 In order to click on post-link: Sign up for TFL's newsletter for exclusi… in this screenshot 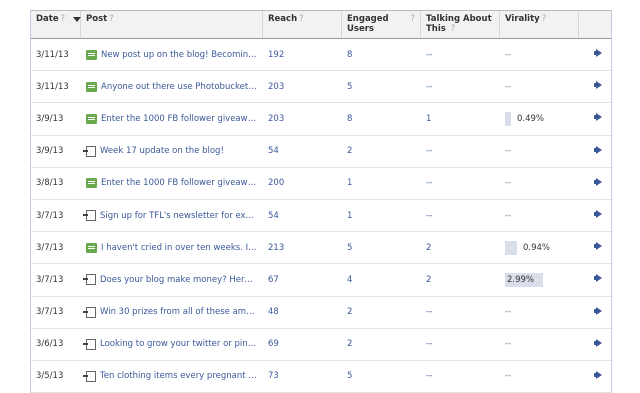, I will do `click(179, 216)`.